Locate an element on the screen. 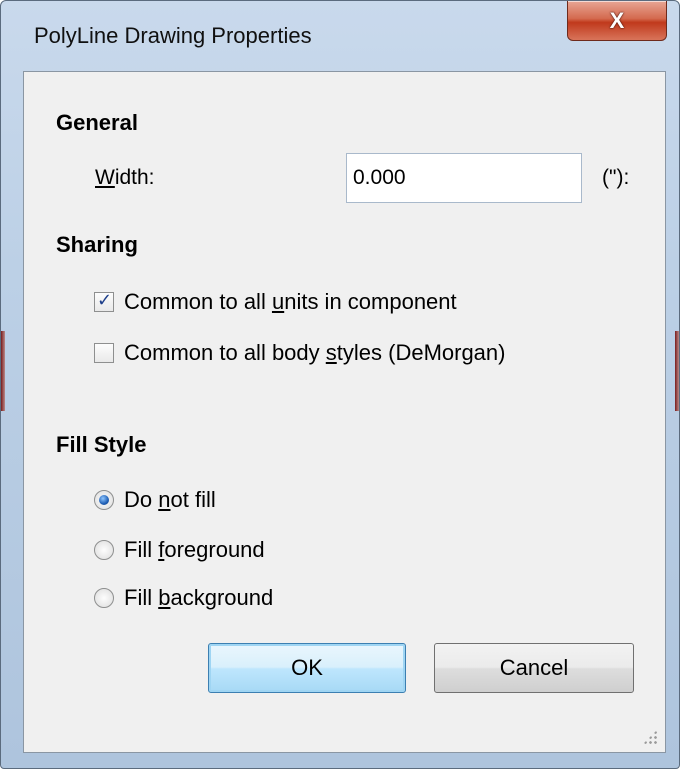 The width and height of the screenshot is (680, 769). radio-label-fill-background: Fill background is located at coordinates (198, 598).